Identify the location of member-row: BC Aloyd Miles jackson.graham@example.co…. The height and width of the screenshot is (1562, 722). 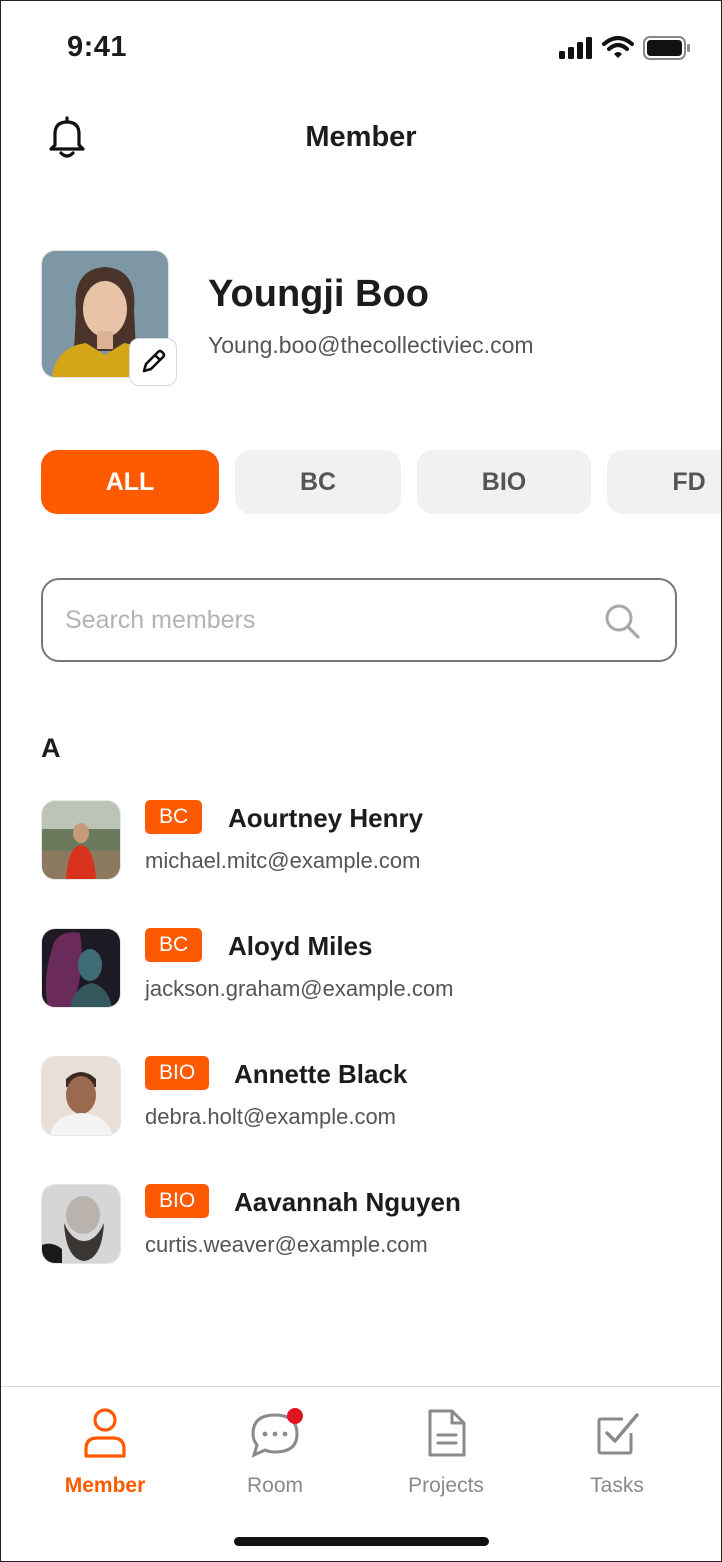
(361, 968).